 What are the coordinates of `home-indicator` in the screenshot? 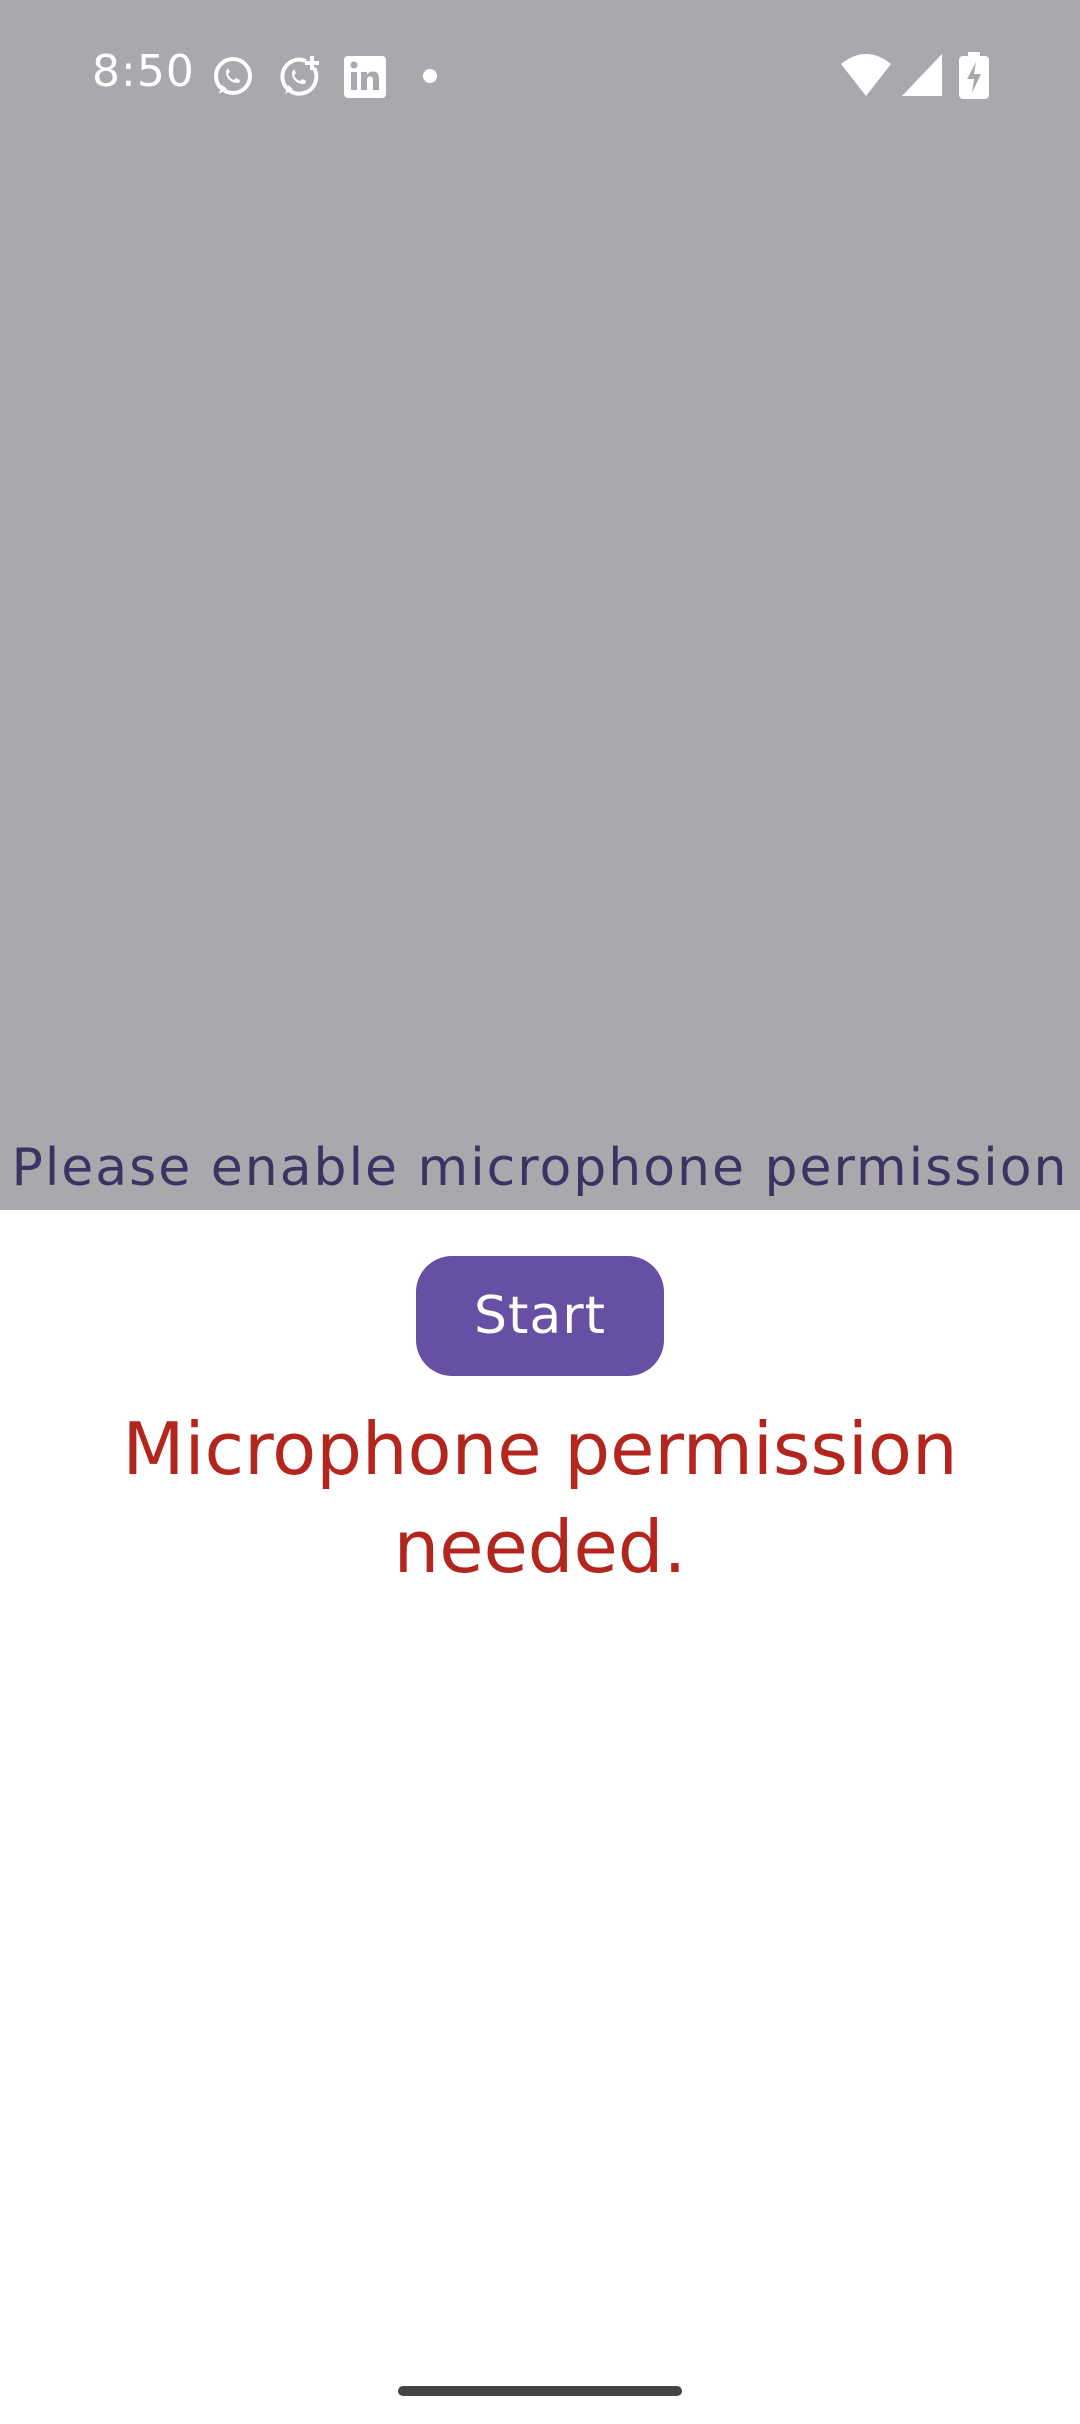 It's located at (540, 2391).